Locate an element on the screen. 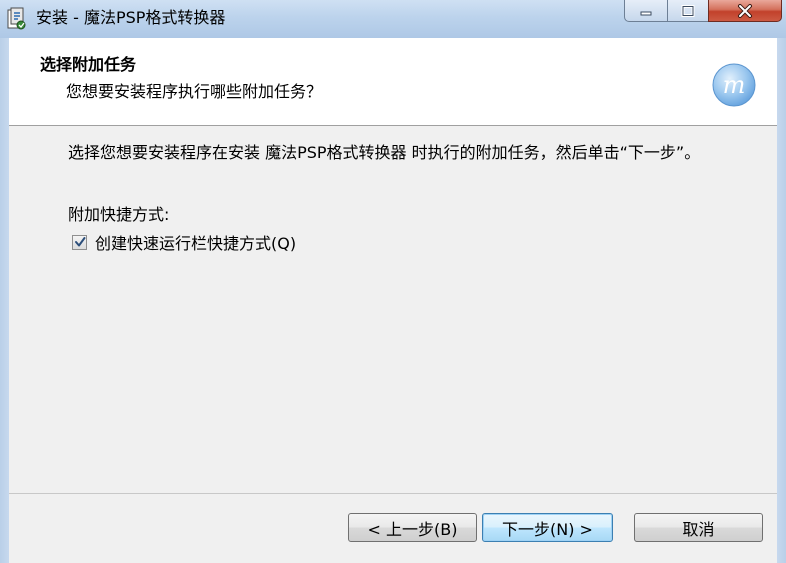 Image resolution: width=786 pixels, height=563 pixels. quick-launch-checkbox is located at coordinates (79, 242).